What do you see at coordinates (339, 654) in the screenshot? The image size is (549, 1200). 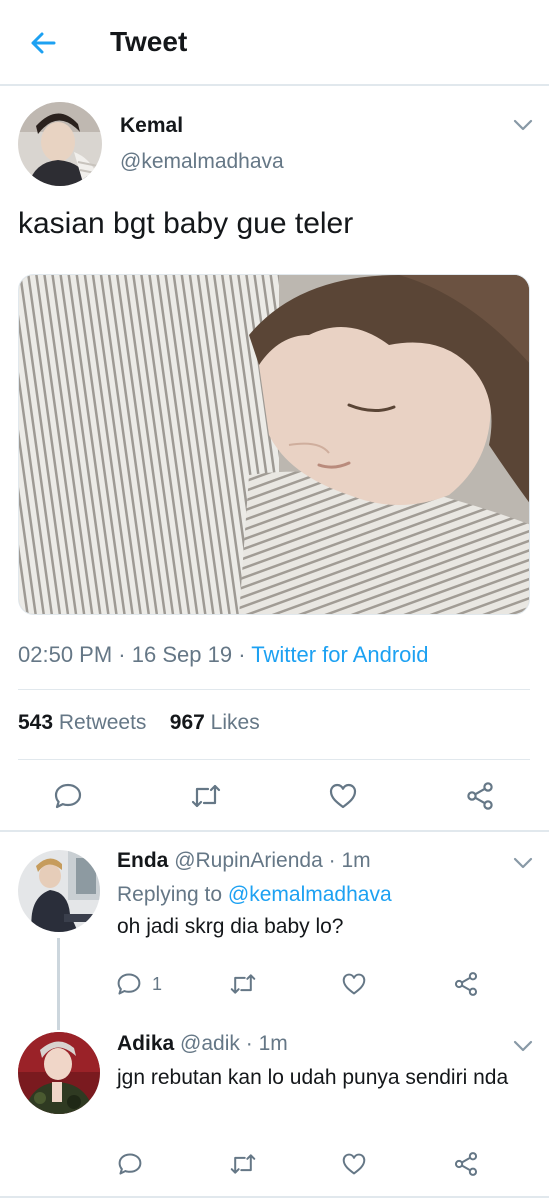 I see `client-link: Twitter for Android` at bounding box center [339, 654].